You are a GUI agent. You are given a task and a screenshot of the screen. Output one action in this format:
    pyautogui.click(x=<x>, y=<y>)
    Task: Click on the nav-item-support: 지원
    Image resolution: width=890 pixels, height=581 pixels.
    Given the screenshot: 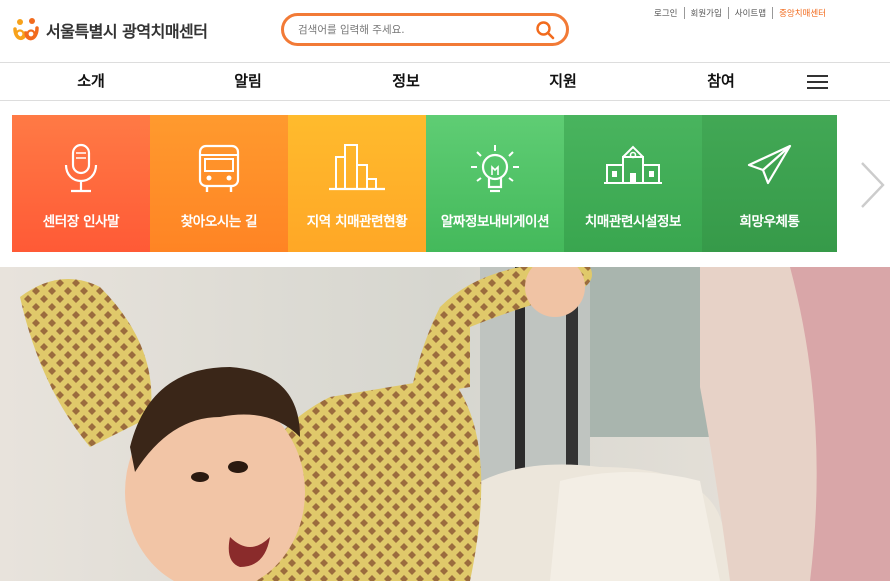 What is the action you would take?
    pyautogui.click(x=563, y=81)
    